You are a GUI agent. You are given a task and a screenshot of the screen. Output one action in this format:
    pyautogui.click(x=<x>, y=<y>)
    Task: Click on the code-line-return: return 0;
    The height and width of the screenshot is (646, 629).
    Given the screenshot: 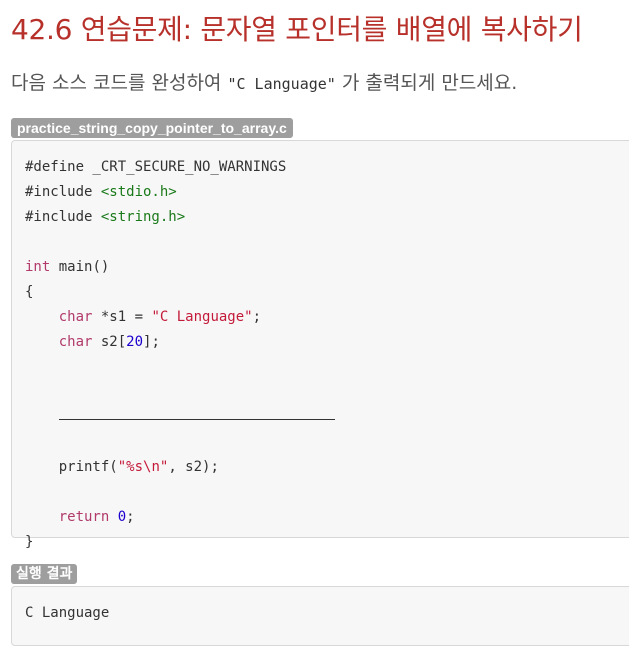 What is the action you would take?
    pyautogui.click(x=96, y=517)
    